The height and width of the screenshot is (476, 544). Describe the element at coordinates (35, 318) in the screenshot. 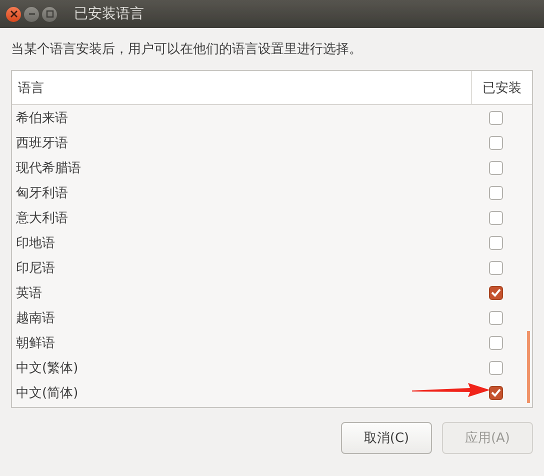

I see `language-name: 越南语` at that location.